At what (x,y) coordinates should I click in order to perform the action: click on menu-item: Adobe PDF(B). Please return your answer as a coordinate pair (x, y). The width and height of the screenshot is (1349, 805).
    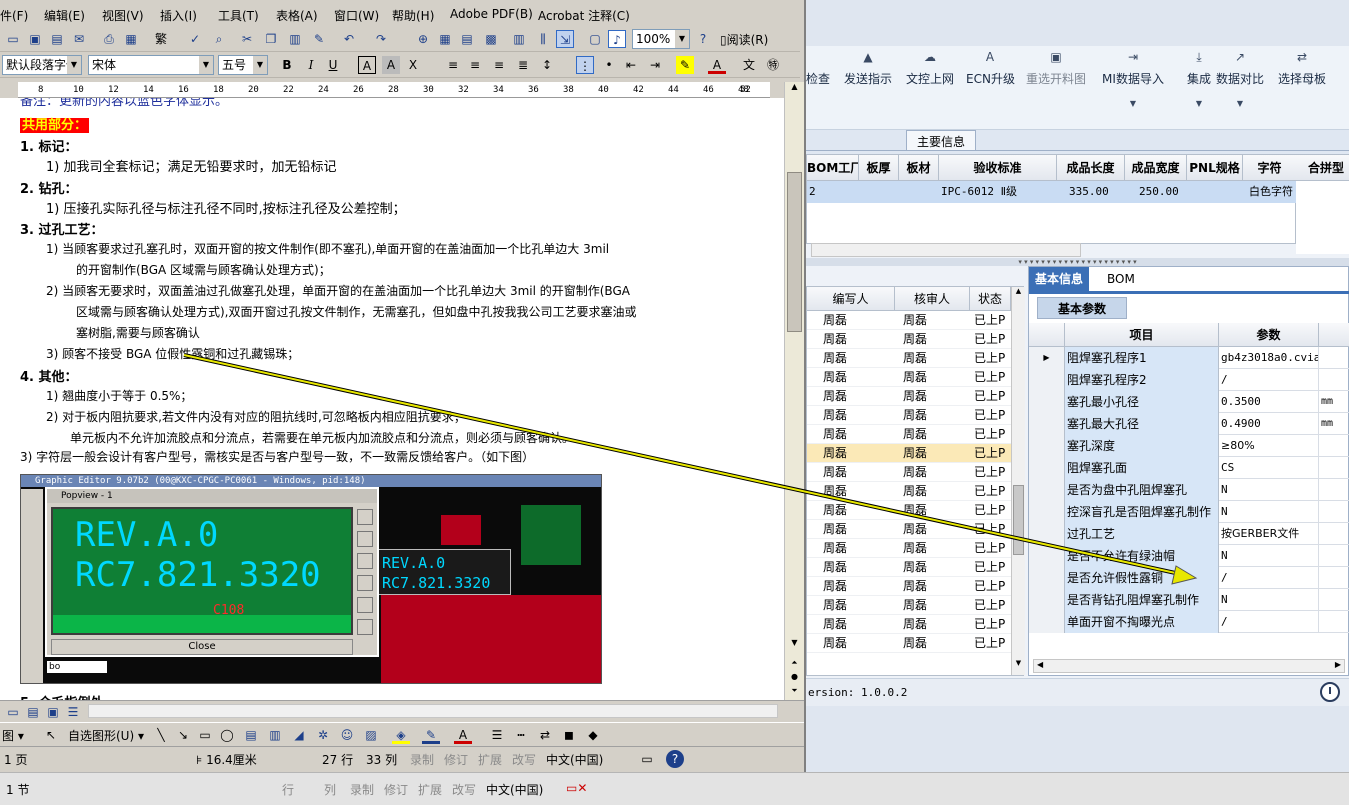
    Looking at the image, I should click on (491, 14).